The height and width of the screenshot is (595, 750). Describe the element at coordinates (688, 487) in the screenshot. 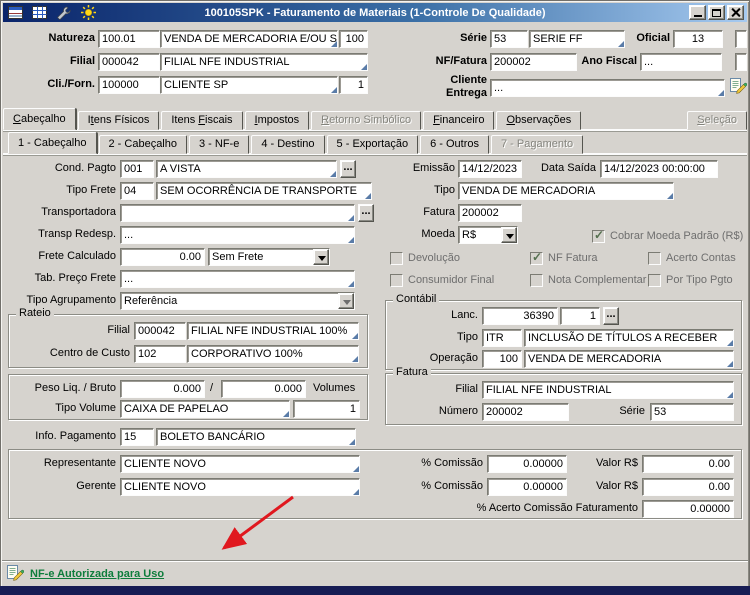

I see `ger-valor-field: 0.00` at that location.